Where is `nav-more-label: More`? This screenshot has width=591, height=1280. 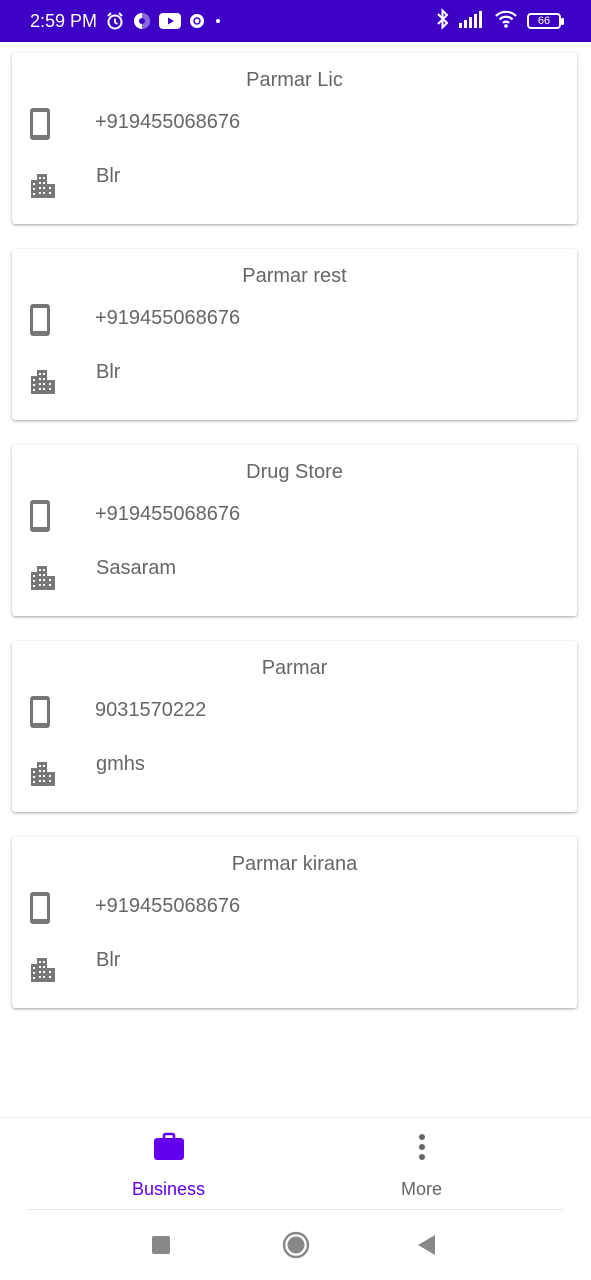
nav-more-label: More is located at coordinates (421, 1189).